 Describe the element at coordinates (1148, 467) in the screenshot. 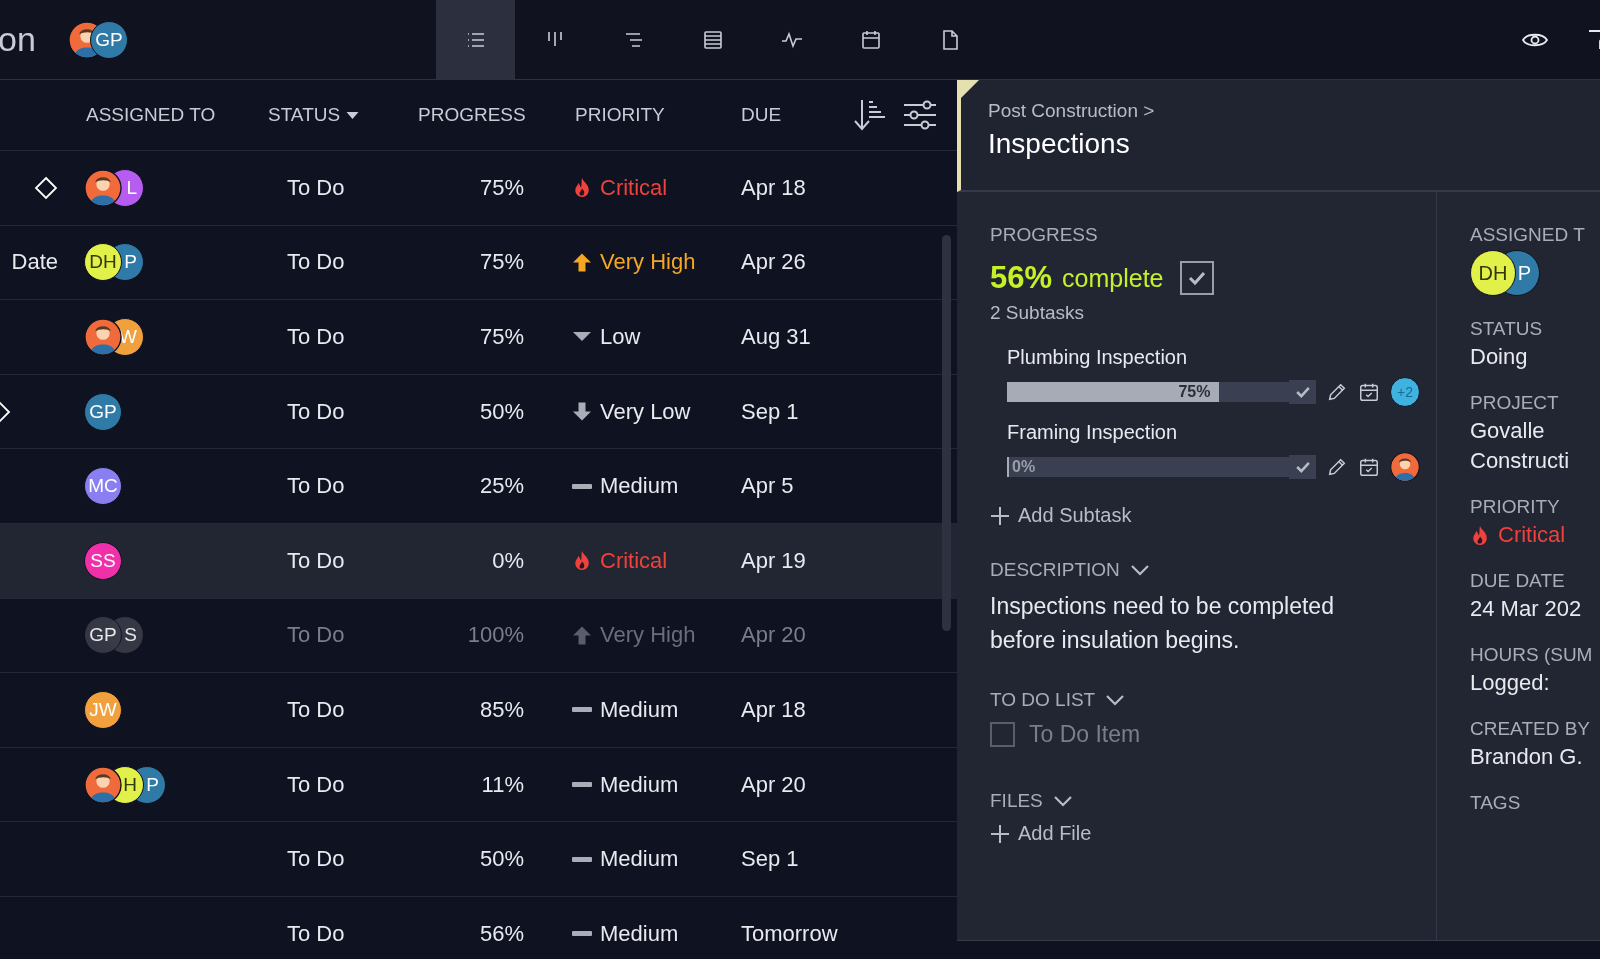

I see `progress-bar: 0%` at that location.